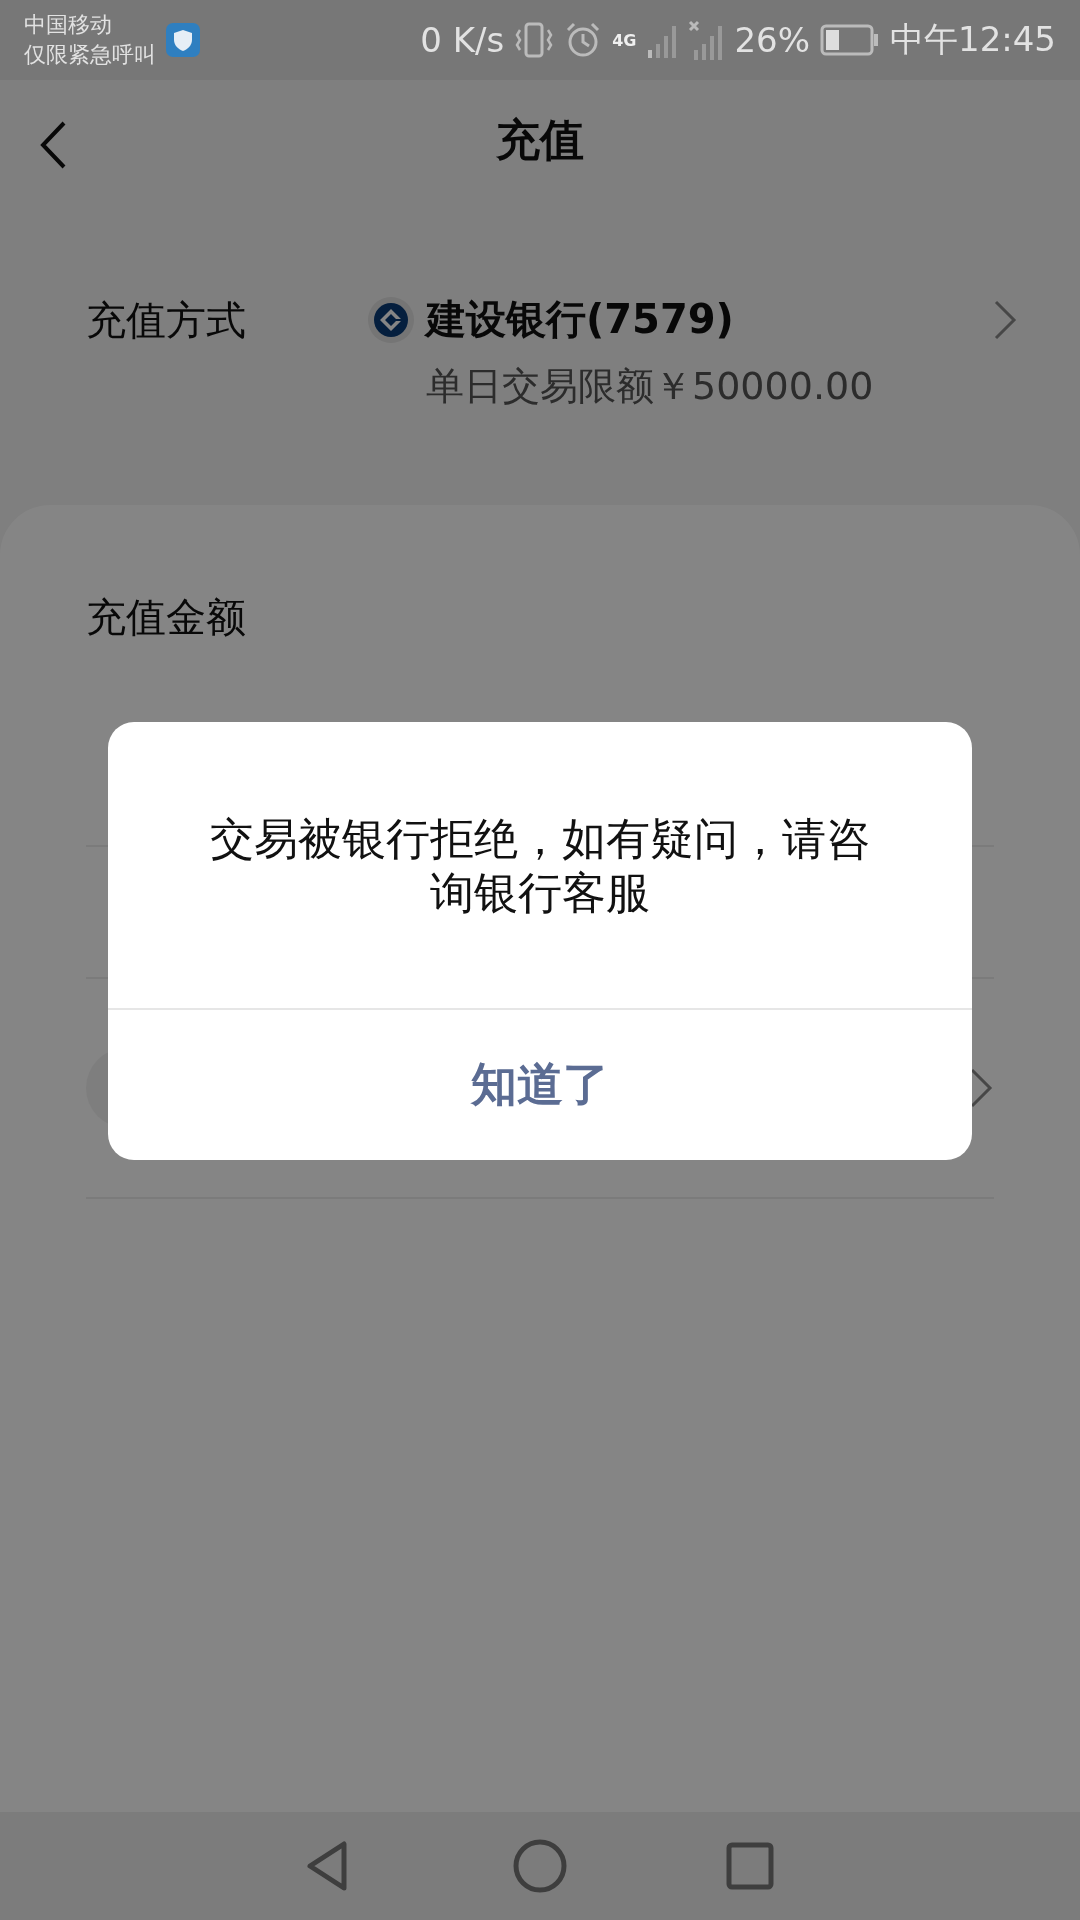  What do you see at coordinates (624, 40) in the screenshot?
I see `network-type: 4G` at bounding box center [624, 40].